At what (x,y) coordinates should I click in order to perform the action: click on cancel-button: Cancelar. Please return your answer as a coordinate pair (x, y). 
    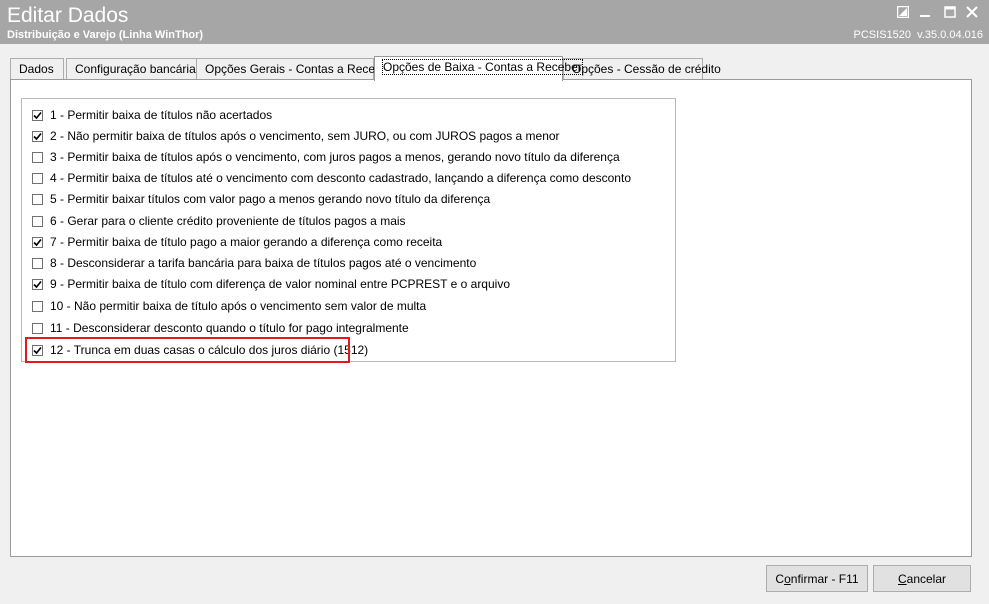
    Looking at the image, I should click on (922, 578).